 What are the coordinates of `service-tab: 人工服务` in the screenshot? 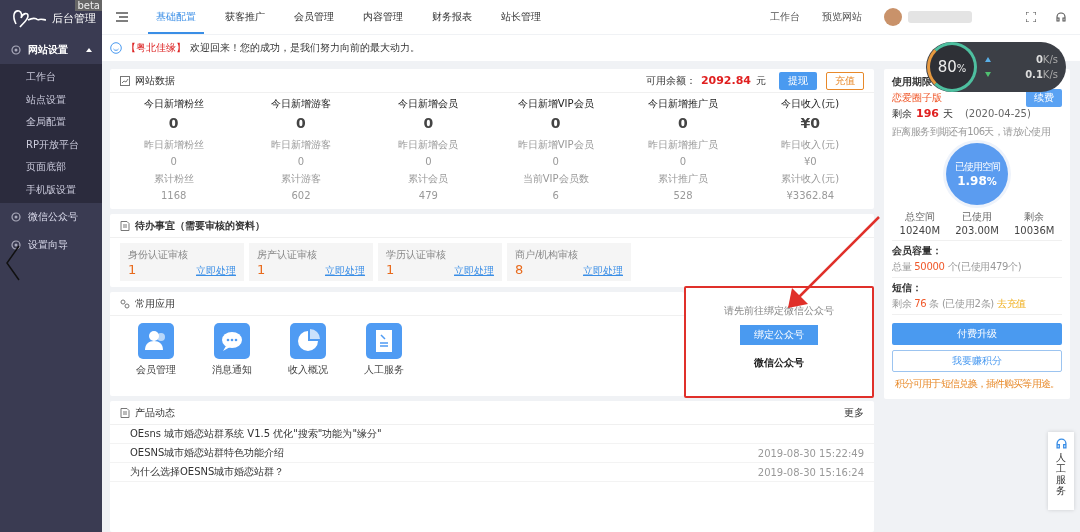 It's located at (1061, 471).